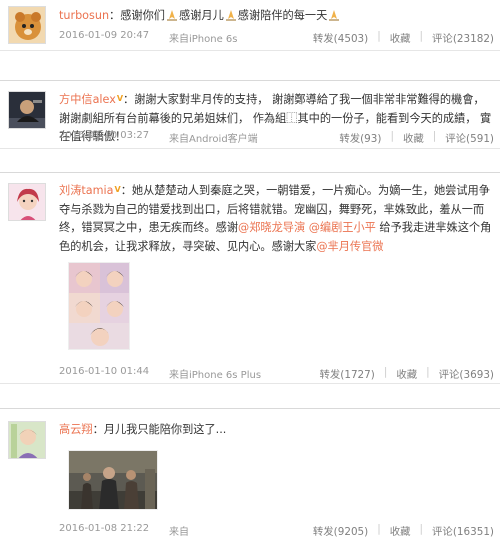 This screenshot has width=500, height=541. I want to click on post-time: 2016-01-08 21:22, so click(104, 528).